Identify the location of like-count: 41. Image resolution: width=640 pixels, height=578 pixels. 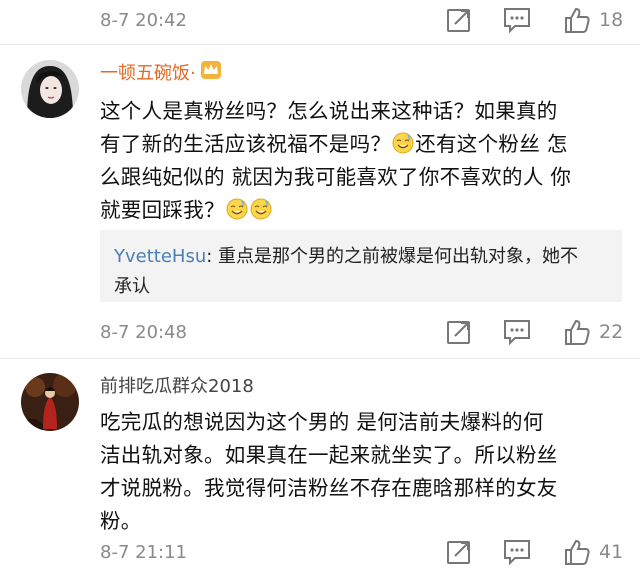
(611, 552).